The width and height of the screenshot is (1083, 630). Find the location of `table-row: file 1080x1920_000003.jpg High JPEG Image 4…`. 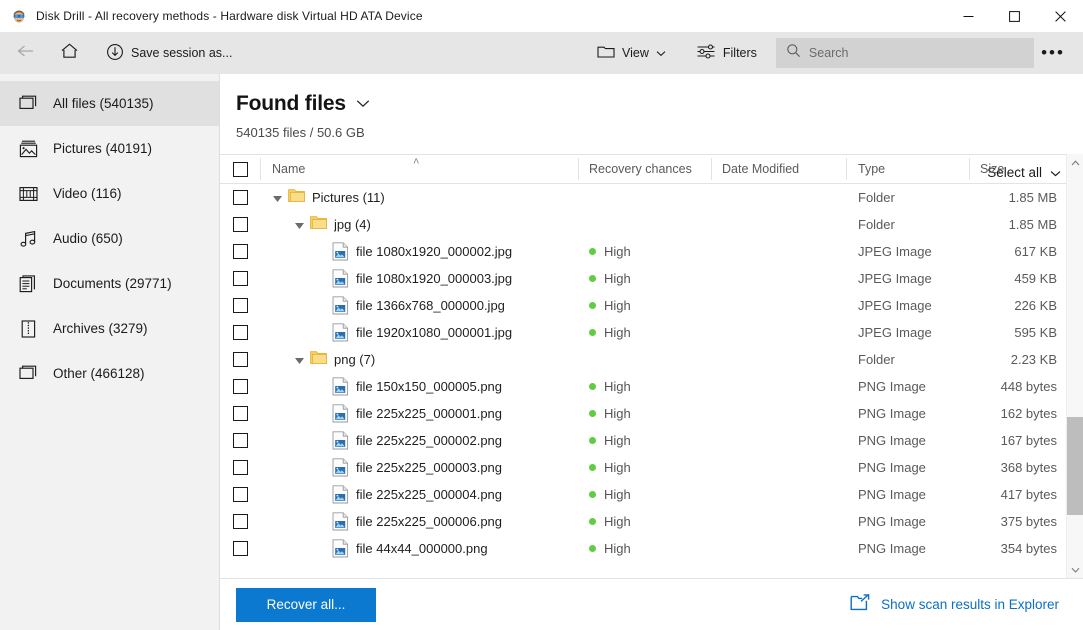

table-row: file 1080x1920_000003.jpg High JPEG Image 4… is located at coordinates (651, 278).